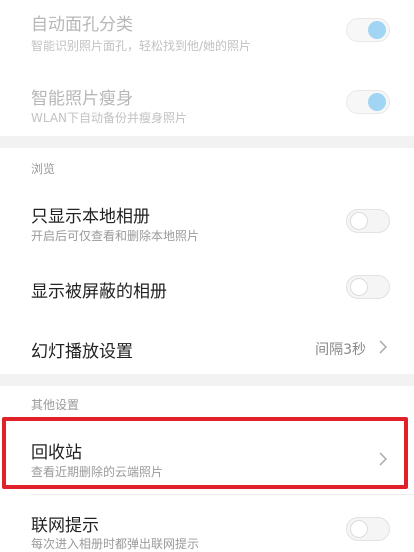 This screenshot has height=552, width=414. I want to click on local-albums-only-toggle, so click(368, 221).